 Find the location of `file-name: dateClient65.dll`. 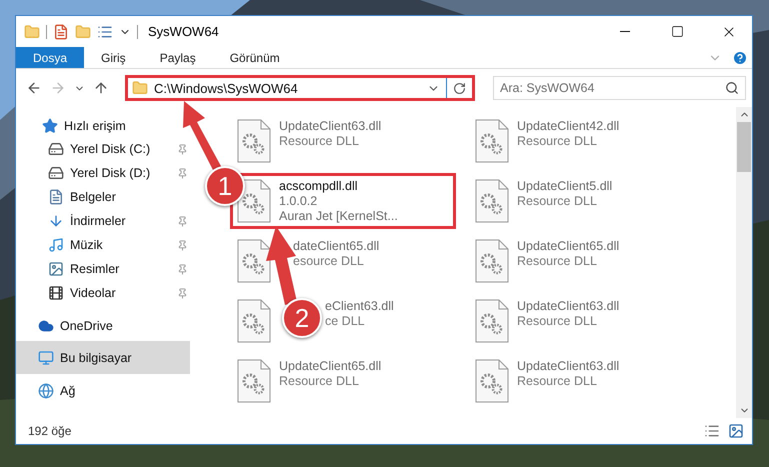

file-name: dateClient65.dll is located at coordinates (336, 246).